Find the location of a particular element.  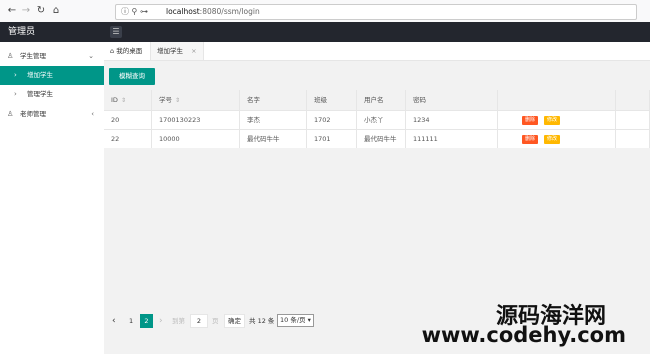

sidebar: ♙ 学生管理 ⌄ › 增加学生 › 管理学生 ♙ 老师管理 ‹ is located at coordinates (52, 198).